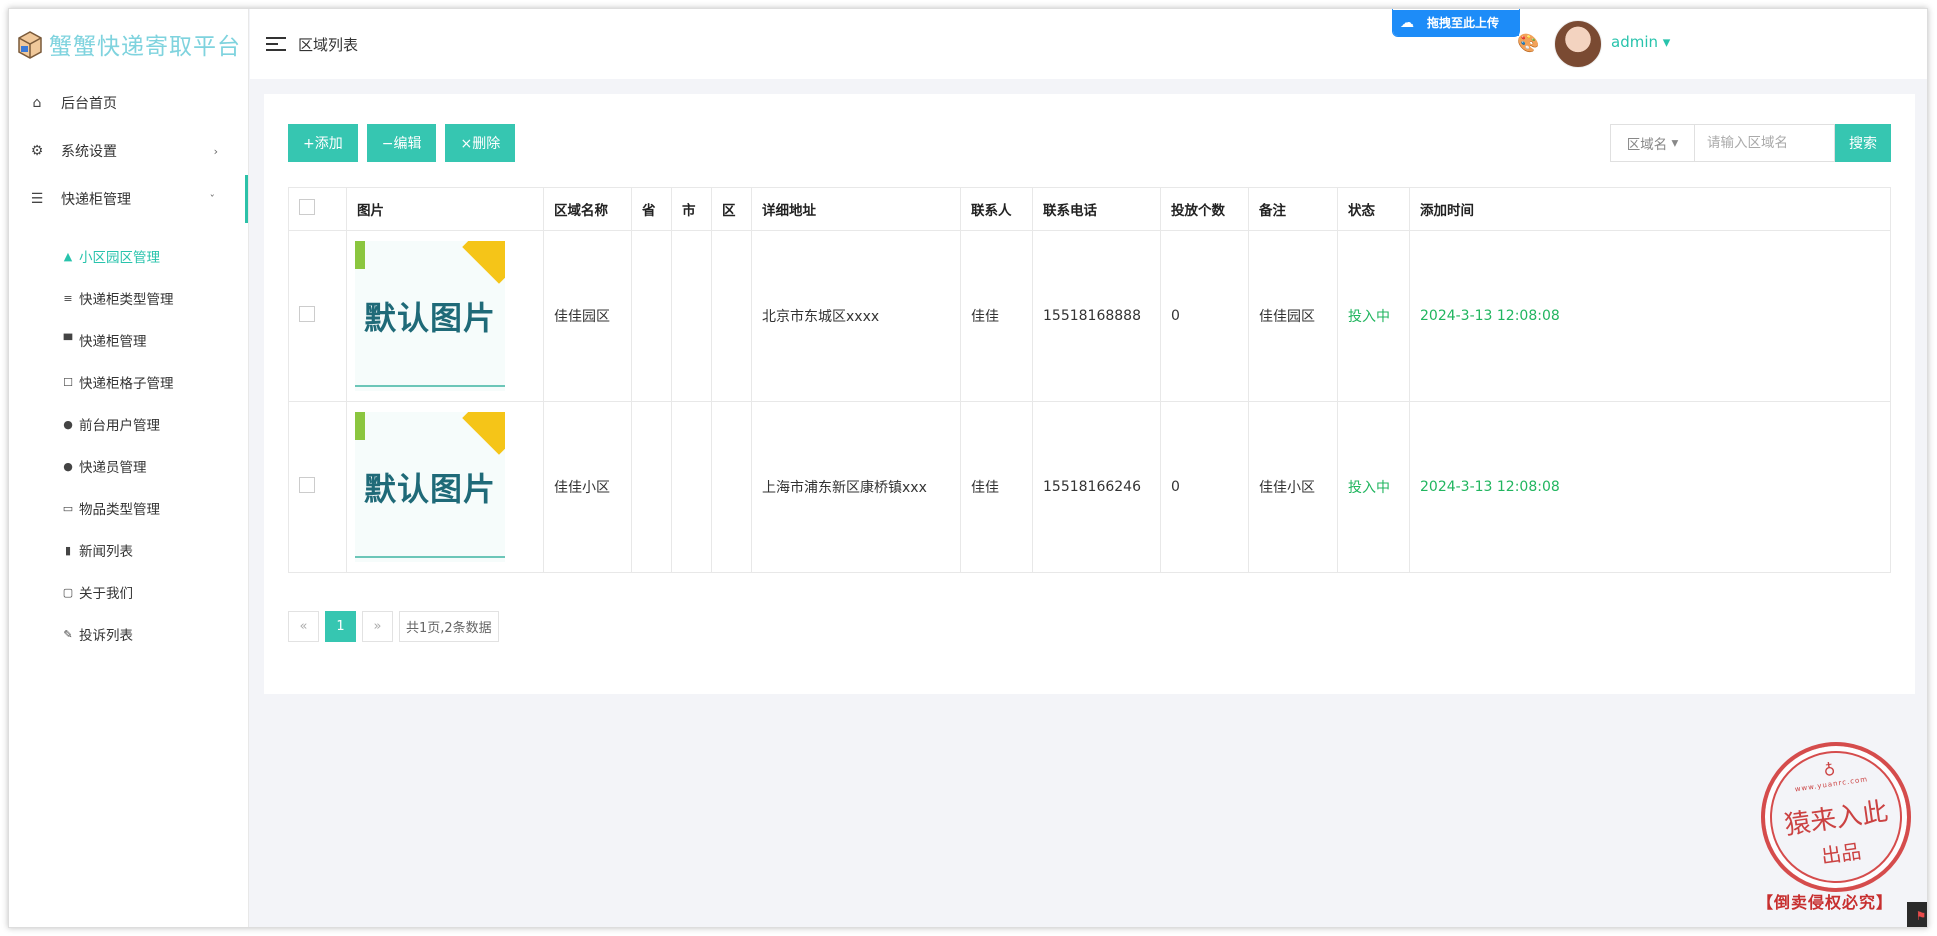 The image size is (1937, 936). I want to click on pencil-icon: ✎, so click(68, 634).